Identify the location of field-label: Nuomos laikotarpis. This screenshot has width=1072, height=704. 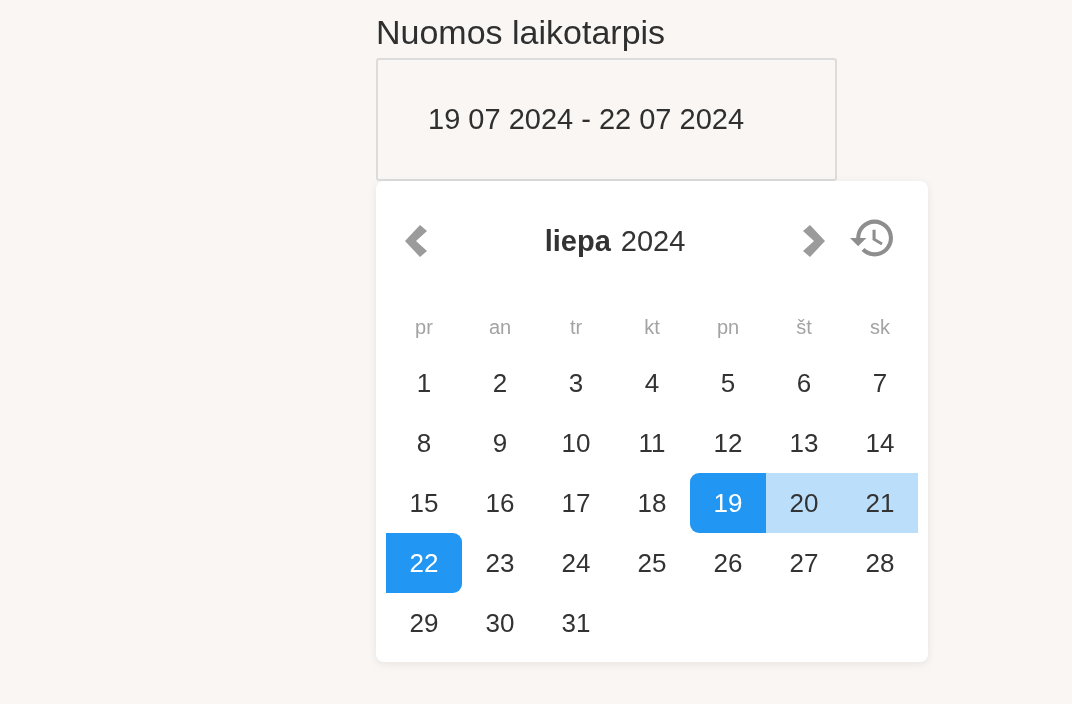
(521, 32).